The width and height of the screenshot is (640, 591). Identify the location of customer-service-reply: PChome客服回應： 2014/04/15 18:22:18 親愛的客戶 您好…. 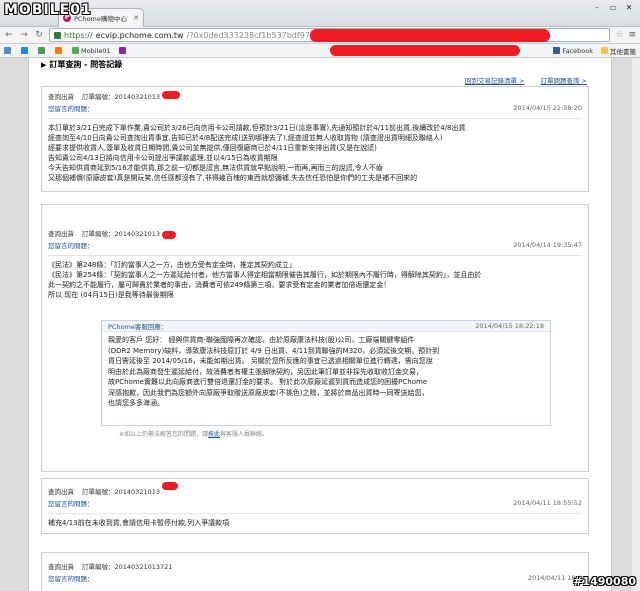
(326, 373).